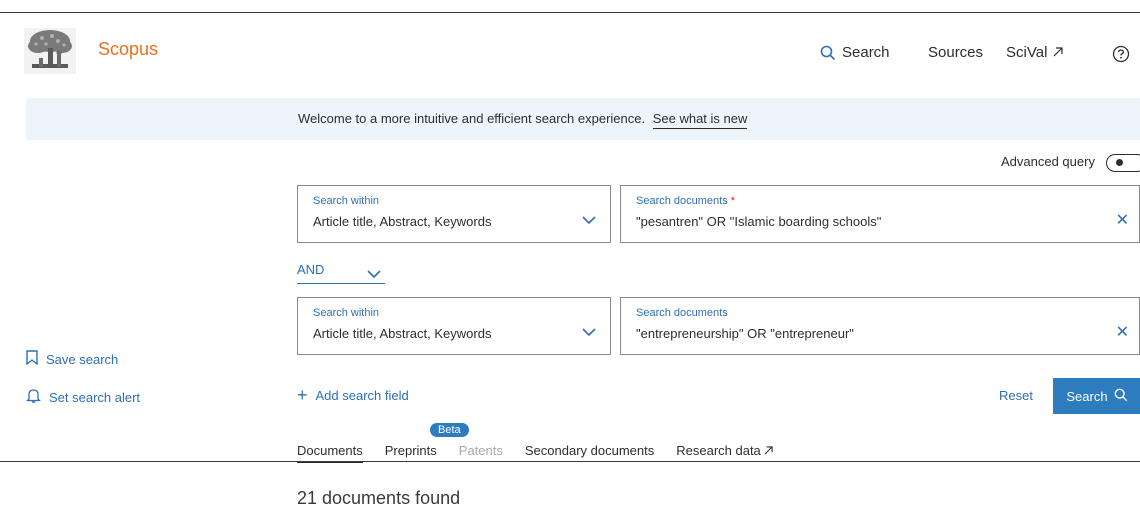 The width and height of the screenshot is (1140, 506). What do you see at coordinates (1027, 52) in the screenshot?
I see `nav-scival-label: SciVal` at bounding box center [1027, 52].